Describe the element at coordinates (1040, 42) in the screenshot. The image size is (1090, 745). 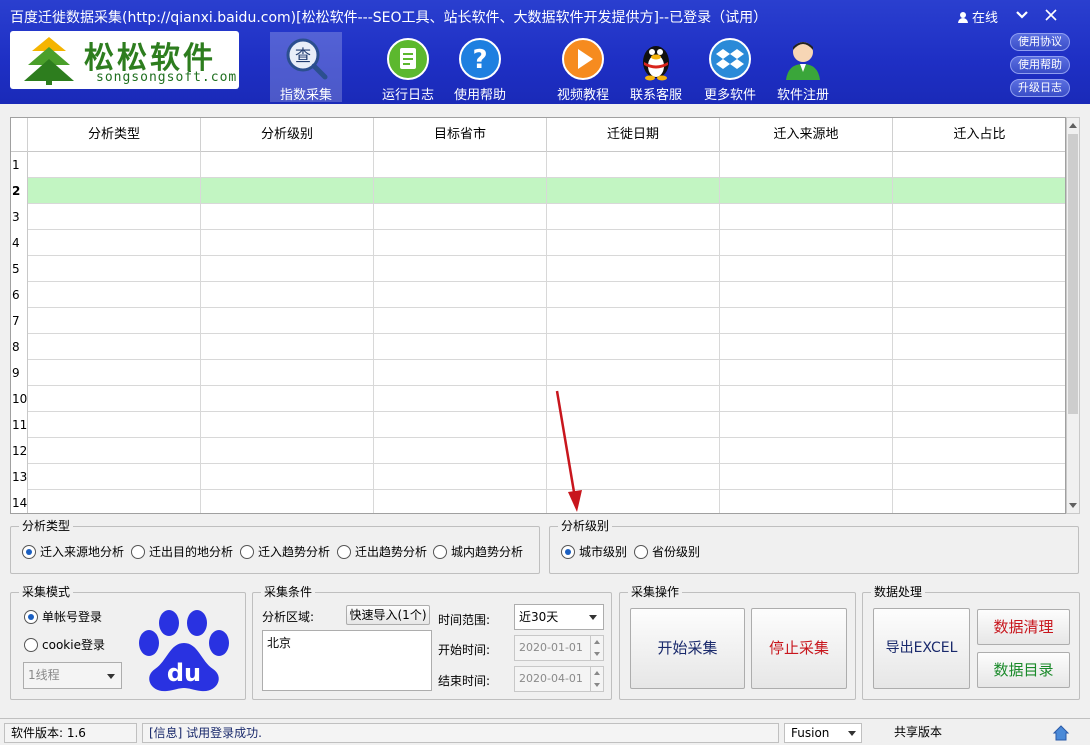
I see `terms-button: 使用协议` at that location.